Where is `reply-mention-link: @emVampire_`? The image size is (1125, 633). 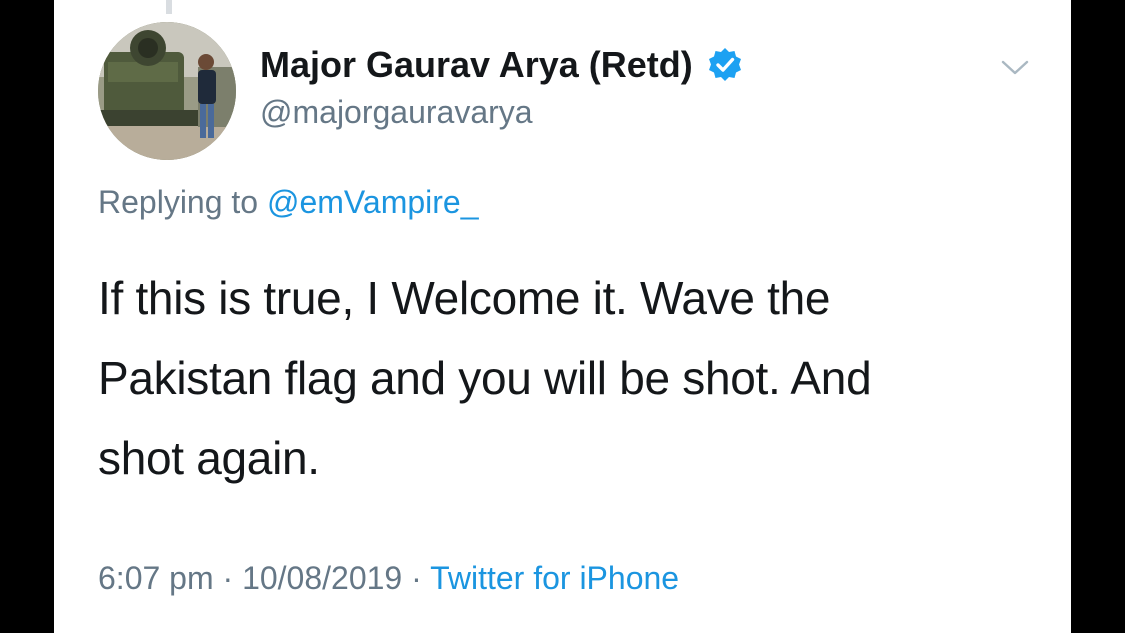
reply-mention-link: @emVampire_ is located at coordinates (373, 202).